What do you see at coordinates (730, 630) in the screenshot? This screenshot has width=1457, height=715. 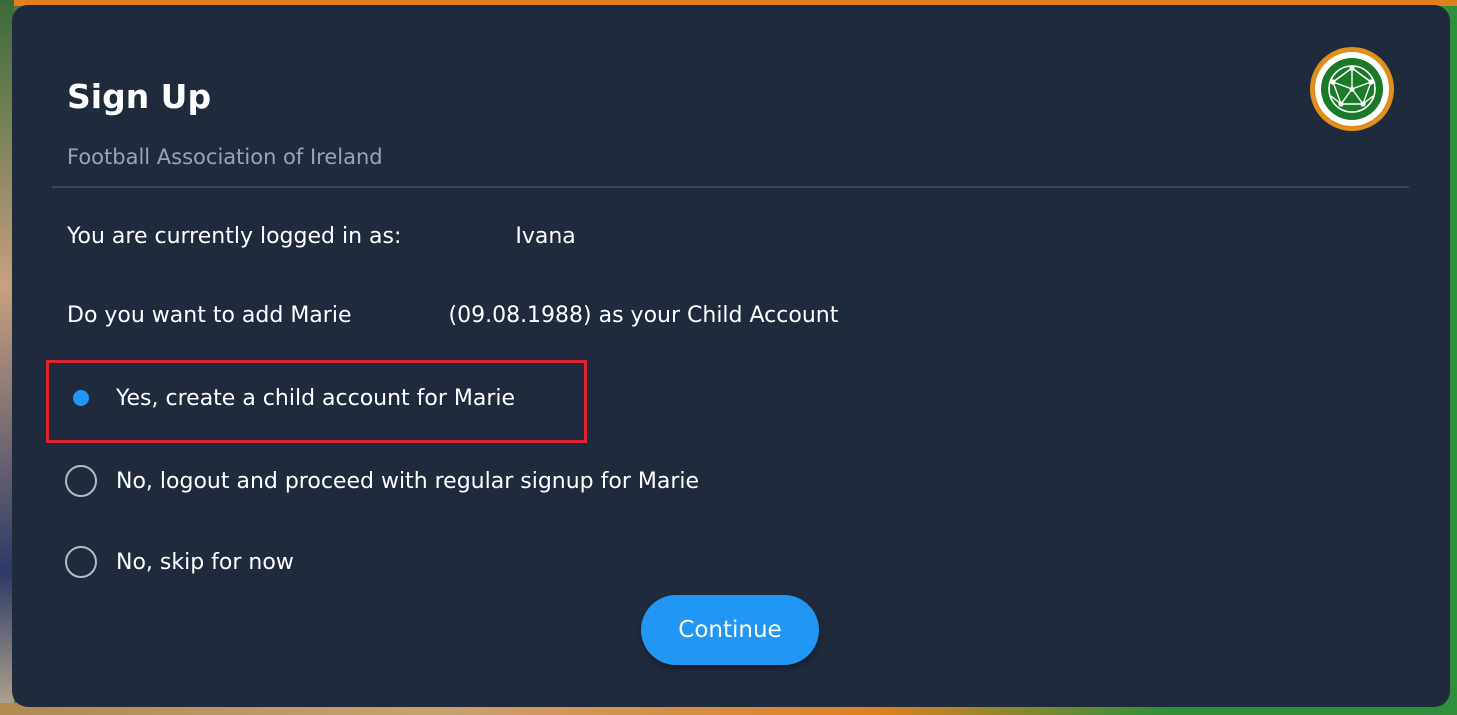 I see `continue-button: Continue` at bounding box center [730, 630].